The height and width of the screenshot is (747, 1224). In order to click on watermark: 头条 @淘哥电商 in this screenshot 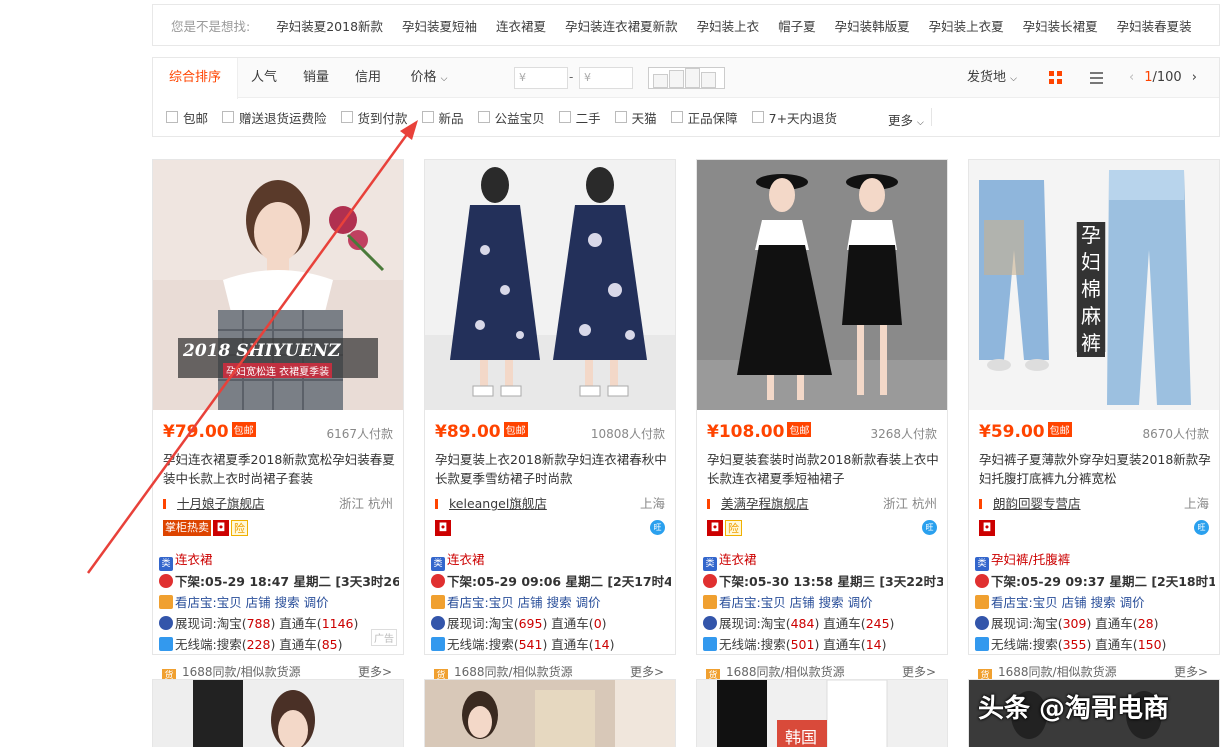, I will do `click(1074, 709)`.